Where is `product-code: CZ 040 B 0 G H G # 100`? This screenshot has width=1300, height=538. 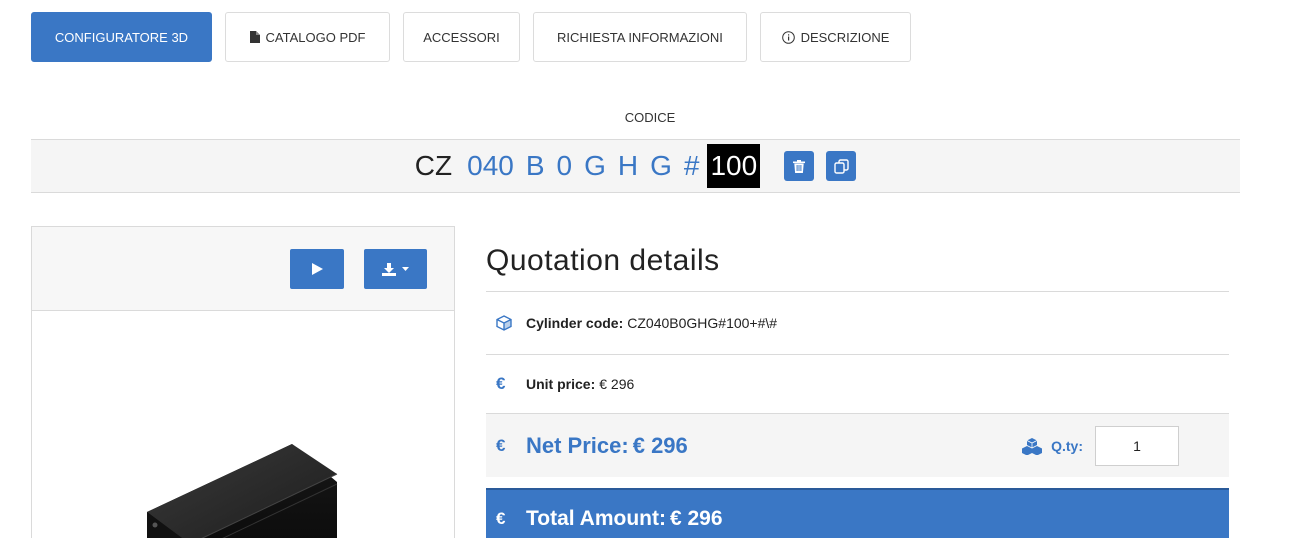 product-code: CZ 040 B 0 G H G # 100 is located at coordinates (587, 166).